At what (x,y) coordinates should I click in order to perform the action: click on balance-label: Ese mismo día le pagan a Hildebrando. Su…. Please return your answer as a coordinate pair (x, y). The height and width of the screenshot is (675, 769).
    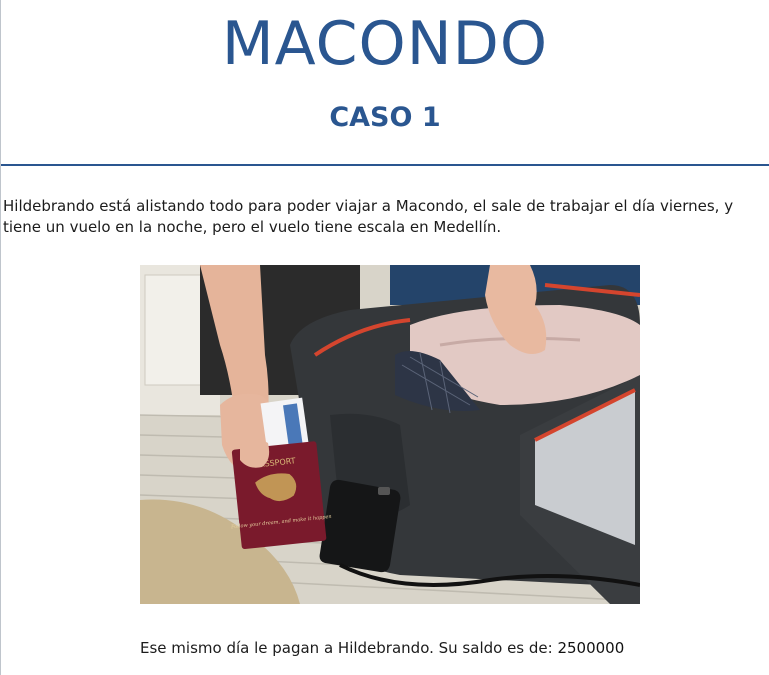
    Looking at the image, I should click on (349, 648).